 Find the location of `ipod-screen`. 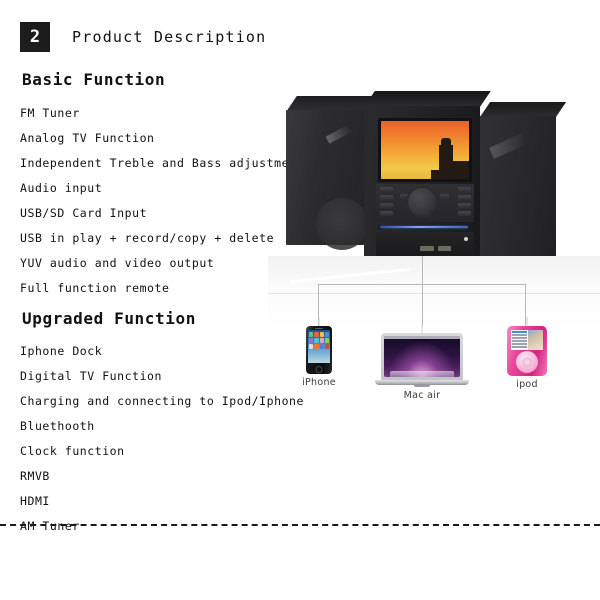

ipod-screen is located at coordinates (527, 340).